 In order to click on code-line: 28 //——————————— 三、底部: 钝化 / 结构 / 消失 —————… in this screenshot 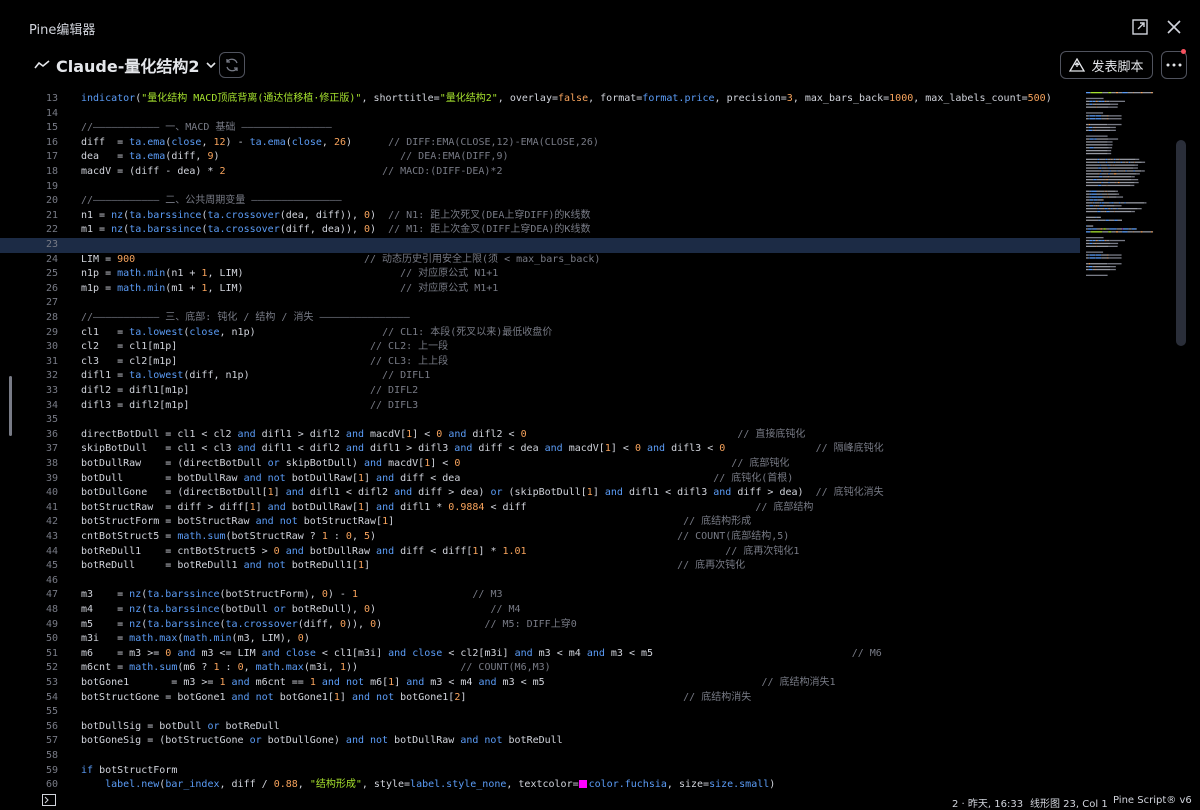, I will do `click(540, 318)`.